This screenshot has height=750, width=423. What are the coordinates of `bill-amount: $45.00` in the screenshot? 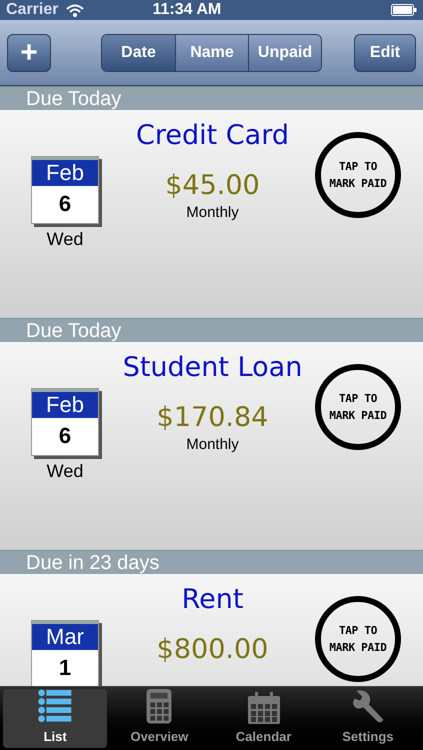 It's located at (212, 186).